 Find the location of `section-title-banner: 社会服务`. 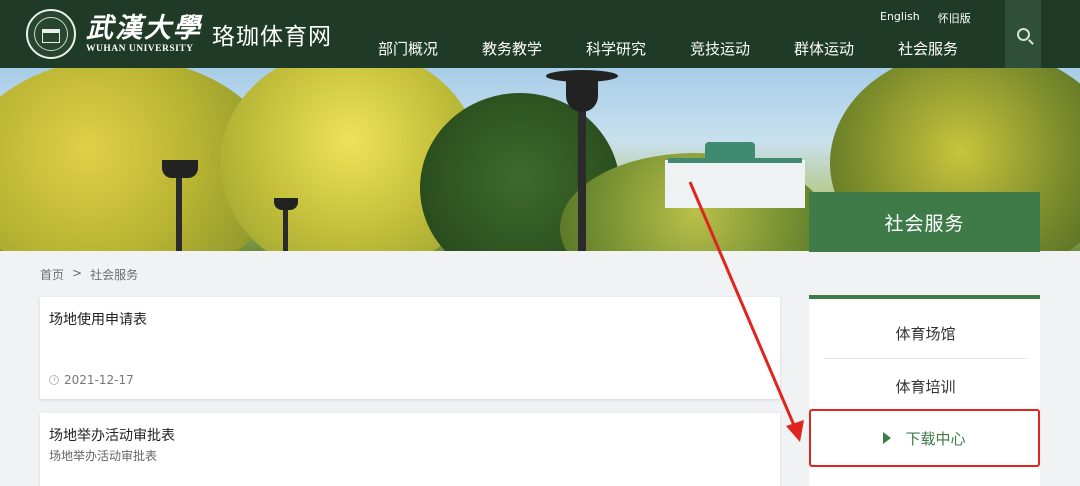

section-title-banner: 社会服务 is located at coordinates (924, 222).